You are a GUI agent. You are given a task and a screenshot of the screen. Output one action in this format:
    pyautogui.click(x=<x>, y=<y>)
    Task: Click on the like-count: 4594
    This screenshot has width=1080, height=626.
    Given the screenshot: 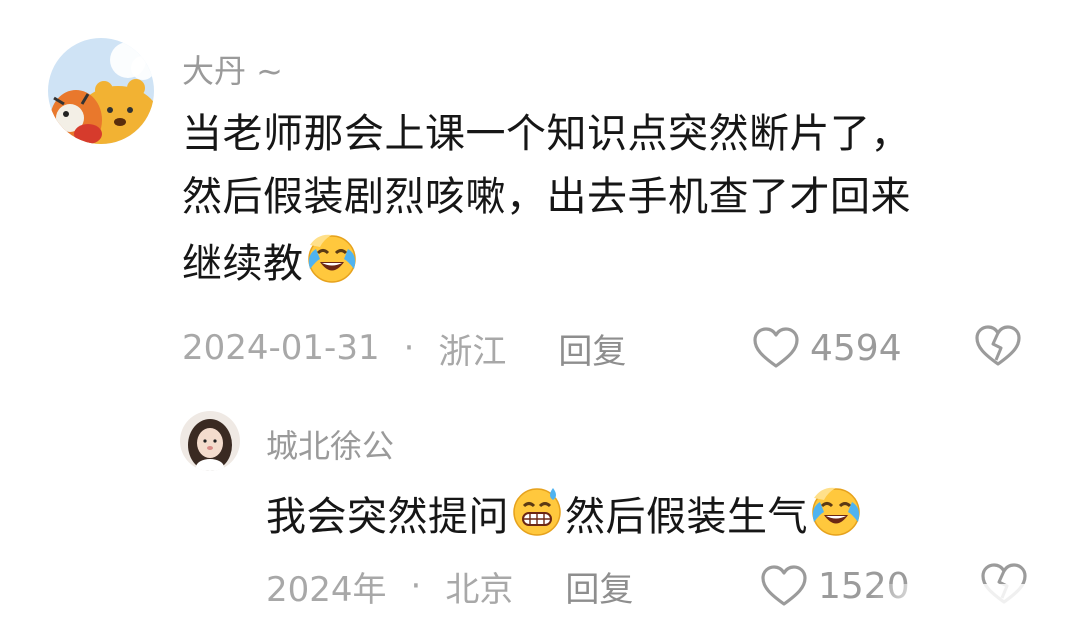 What is the action you would take?
    pyautogui.click(x=856, y=348)
    